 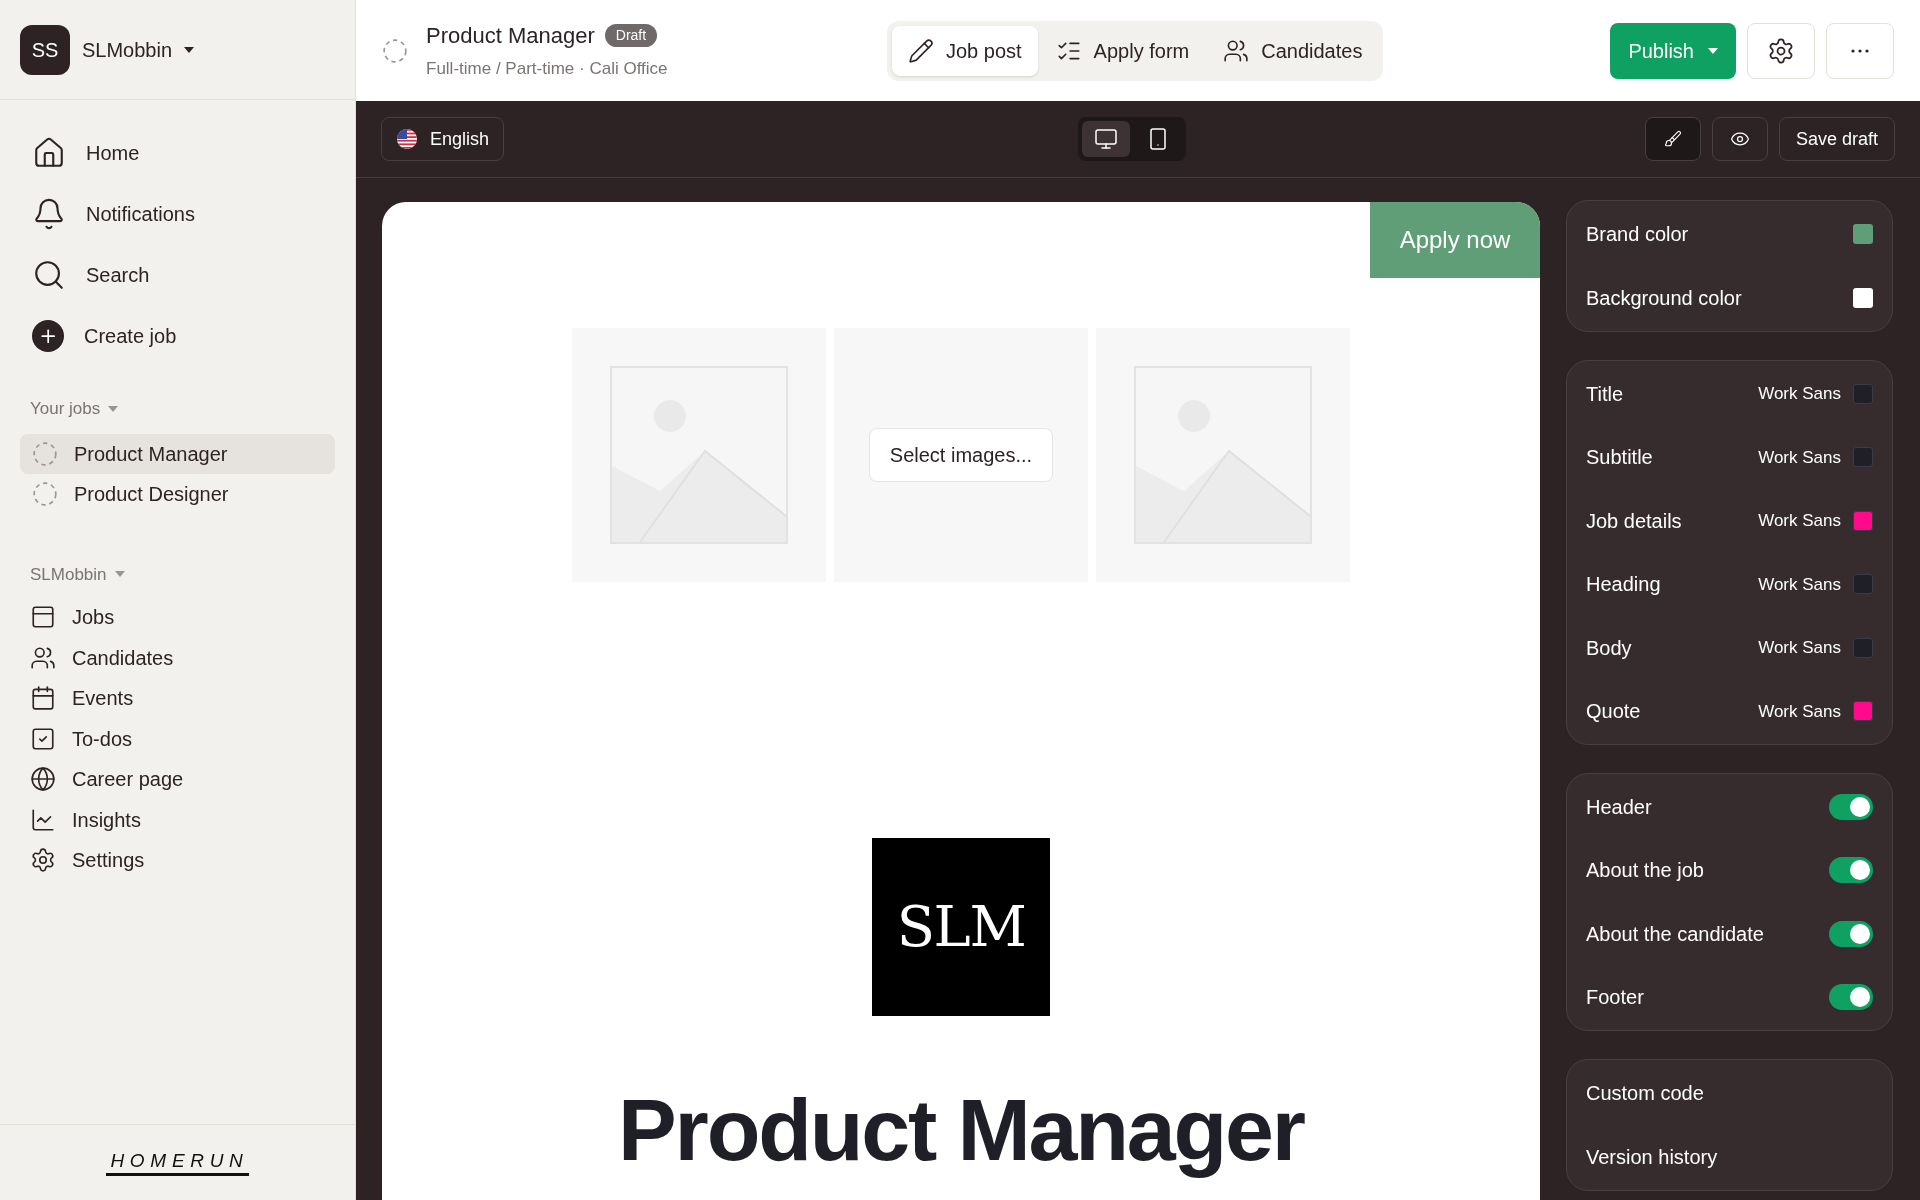 I want to click on job-item: Product Designer, so click(x=177, y=493).